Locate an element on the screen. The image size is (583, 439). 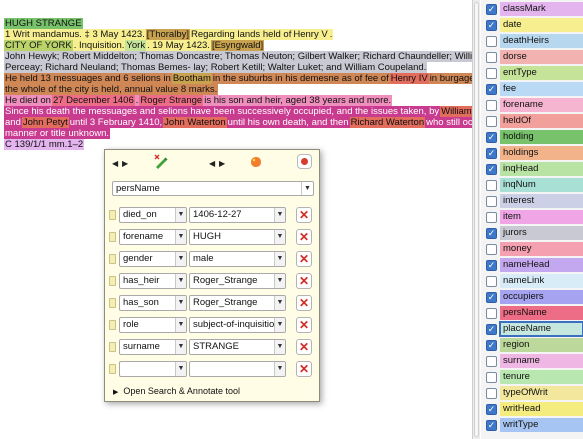
attribute-name-select: forename ▼ is located at coordinates (153, 237).